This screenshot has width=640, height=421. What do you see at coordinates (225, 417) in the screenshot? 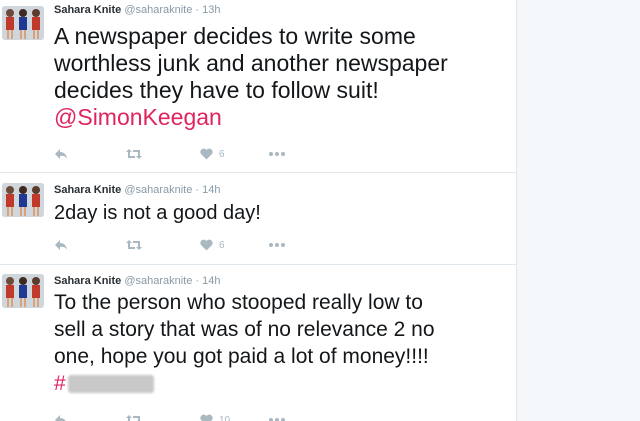
I see `like-count: 10` at bounding box center [225, 417].